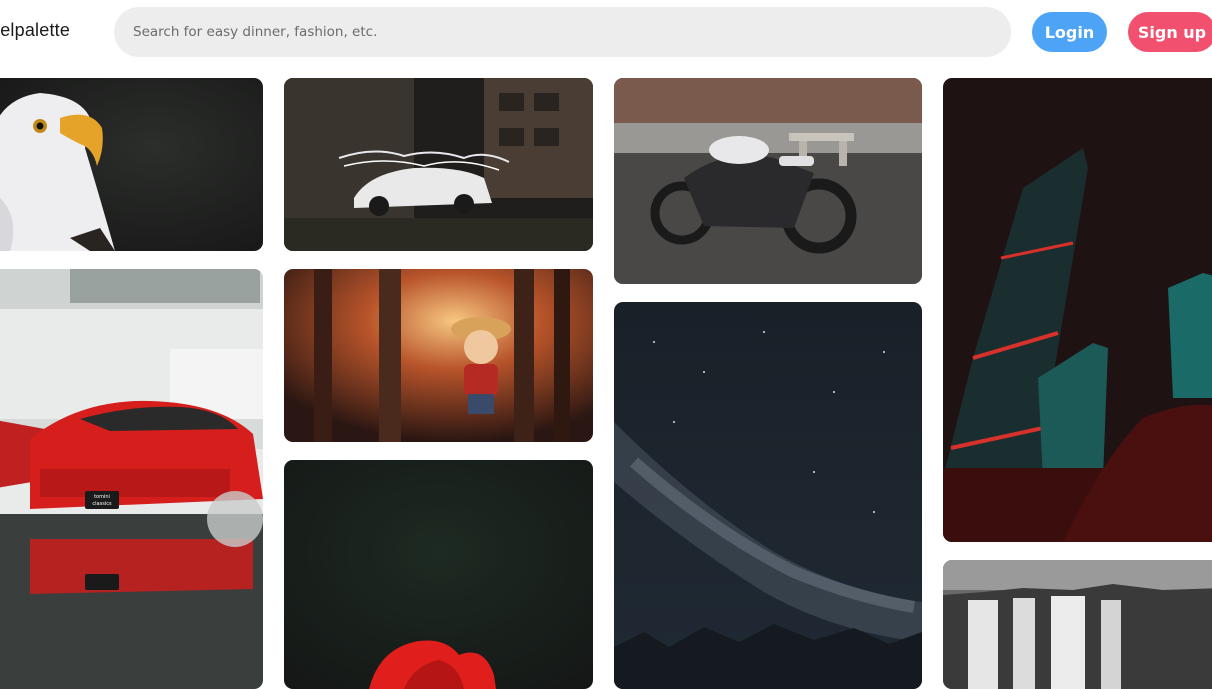 This screenshot has height=689, width=1212. Describe the element at coordinates (102, 504) in the screenshot. I see `plate-text-bottom: classics` at that location.